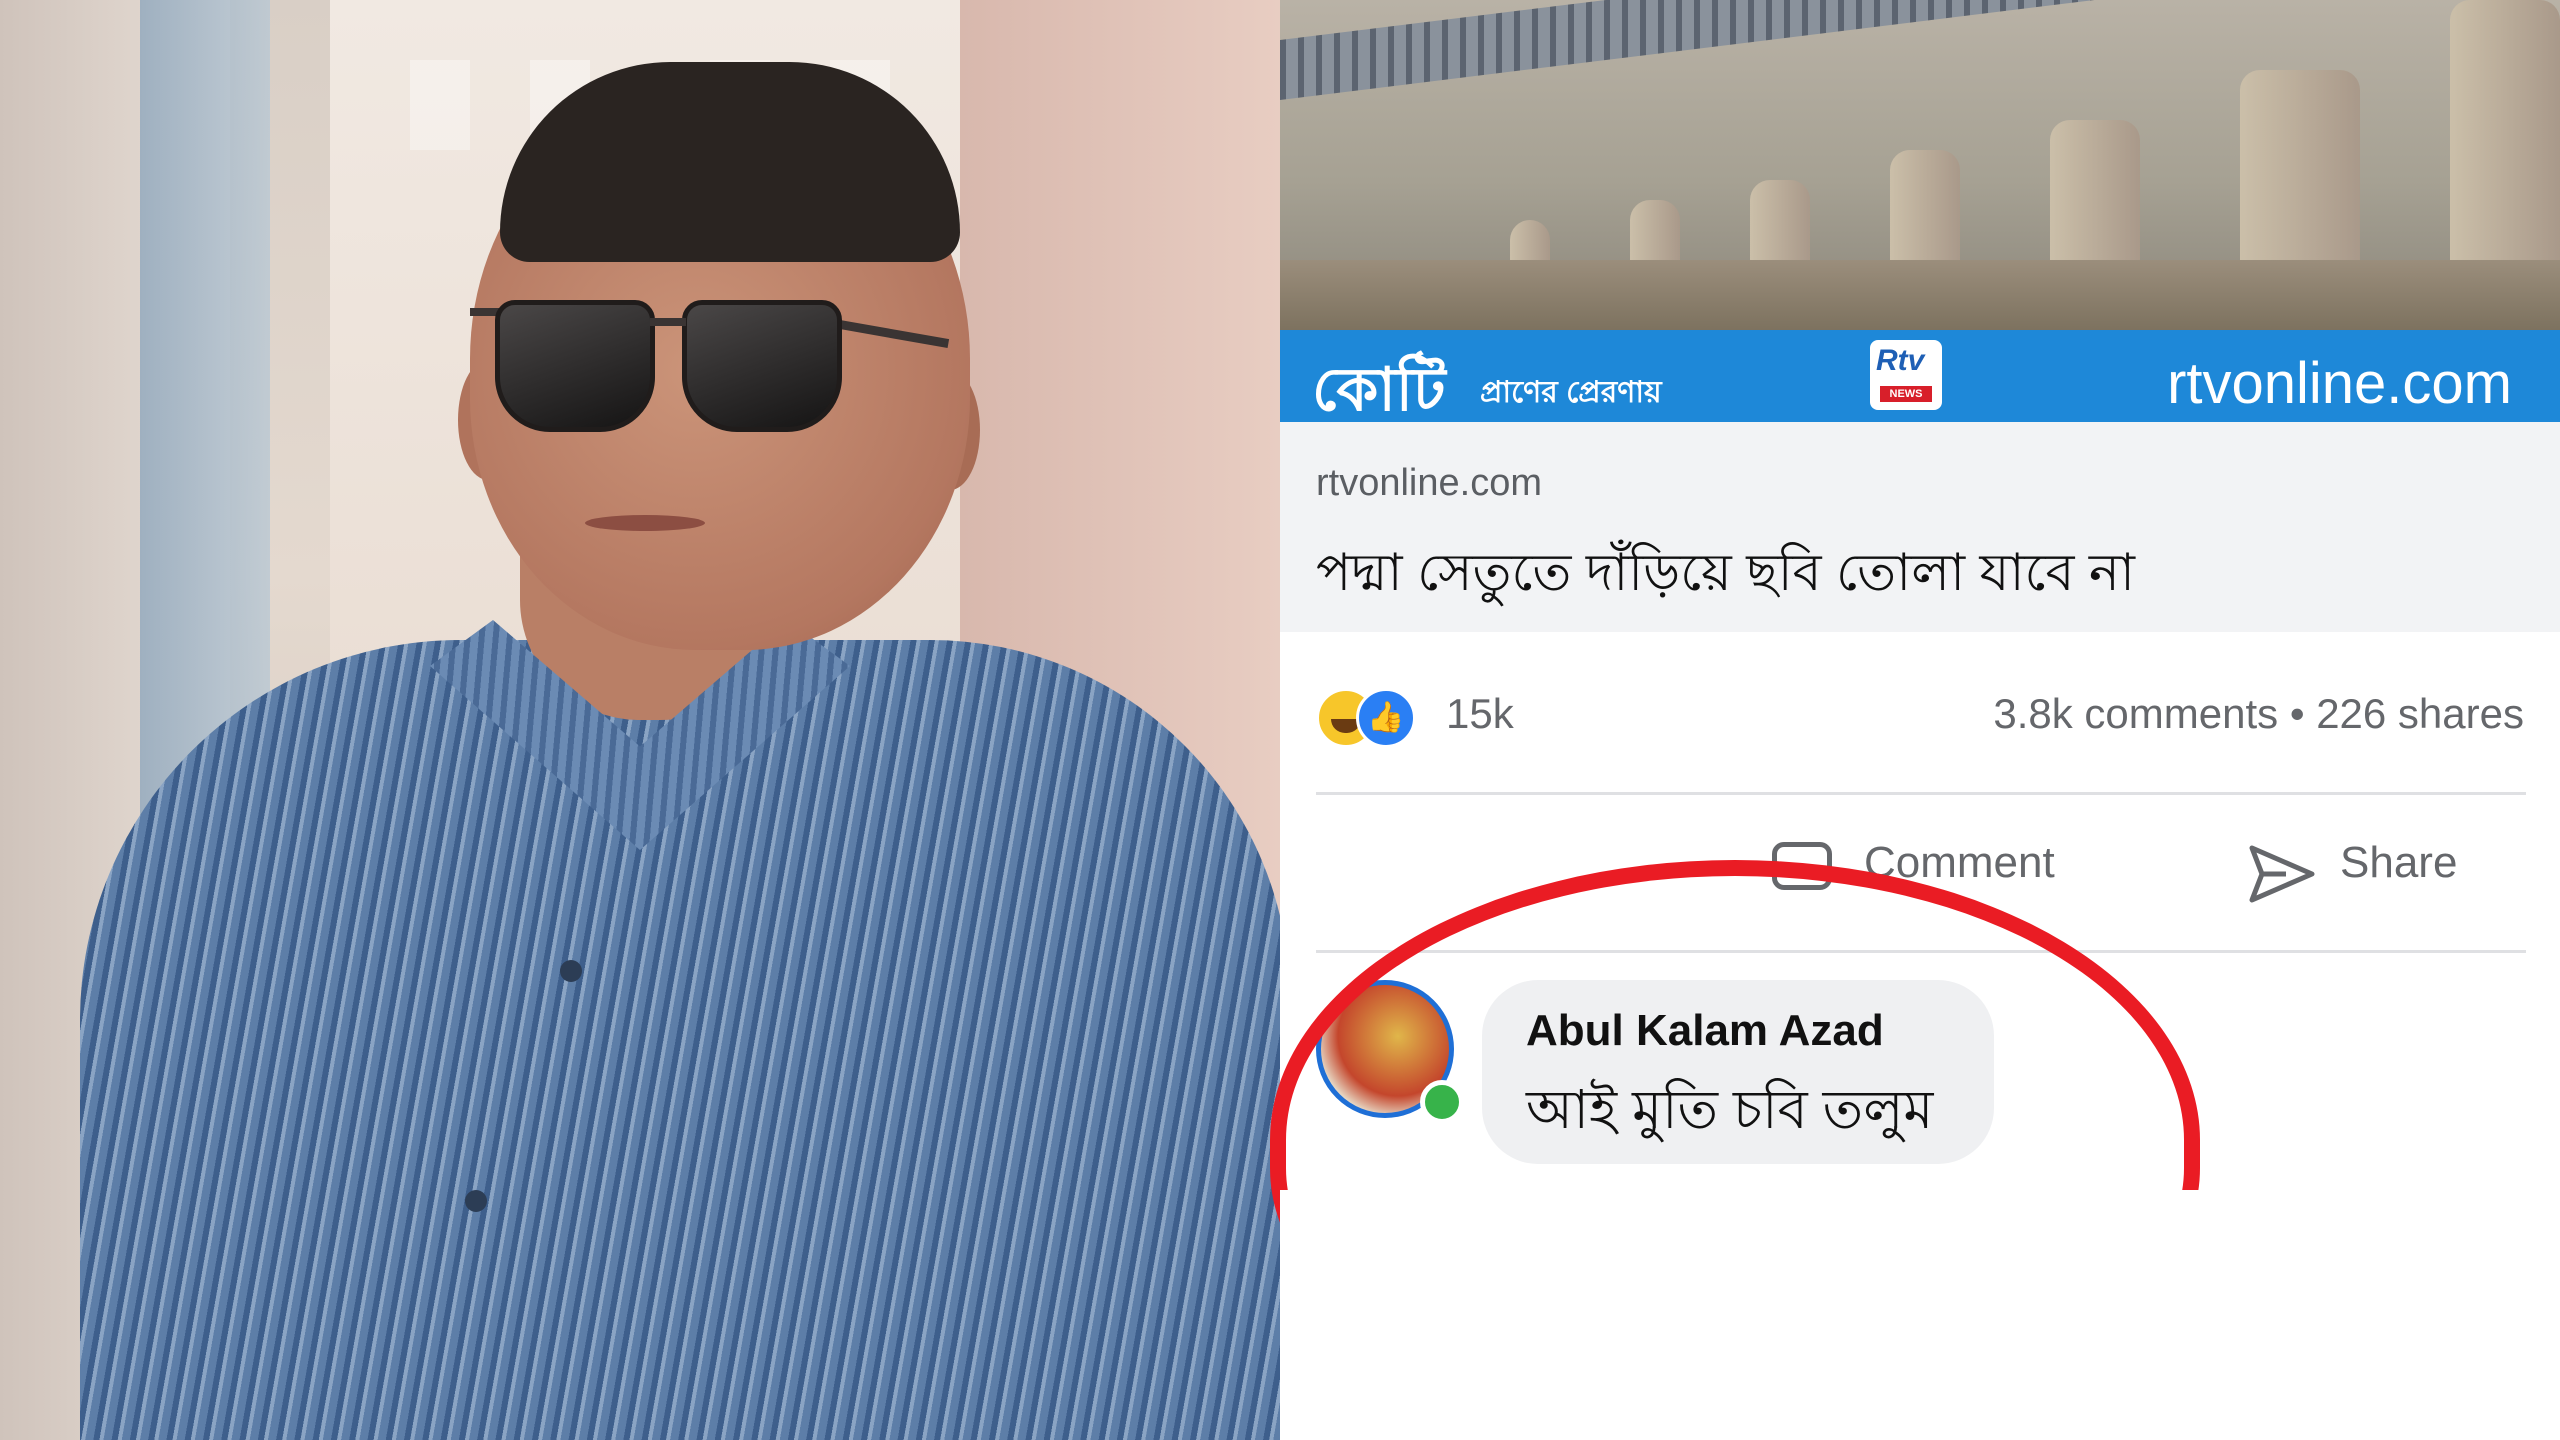  I want to click on rtv-logo-news: NEWS, so click(1906, 394).